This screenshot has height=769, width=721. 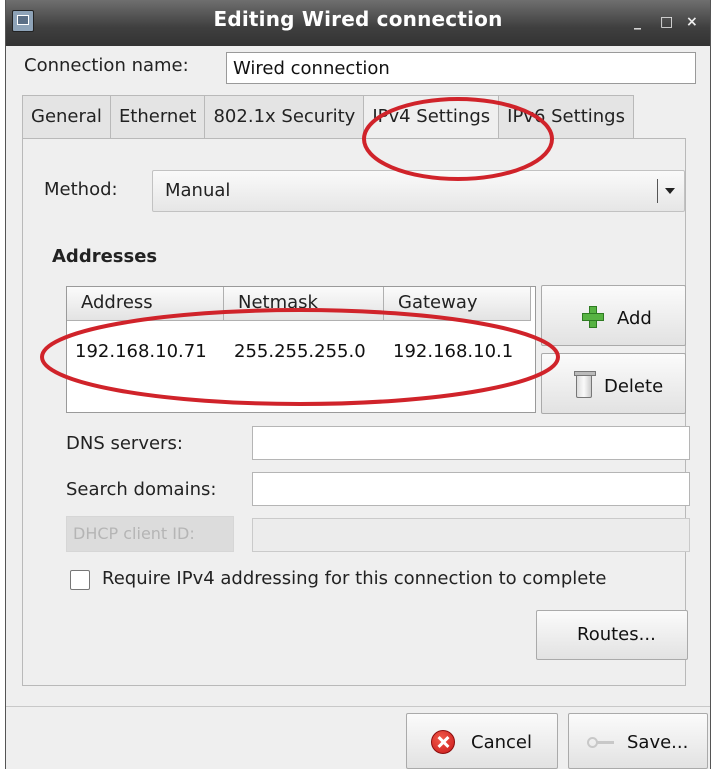 What do you see at coordinates (566, 117) in the screenshot?
I see `tab-ipv6-settings: IPv6 Settings` at bounding box center [566, 117].